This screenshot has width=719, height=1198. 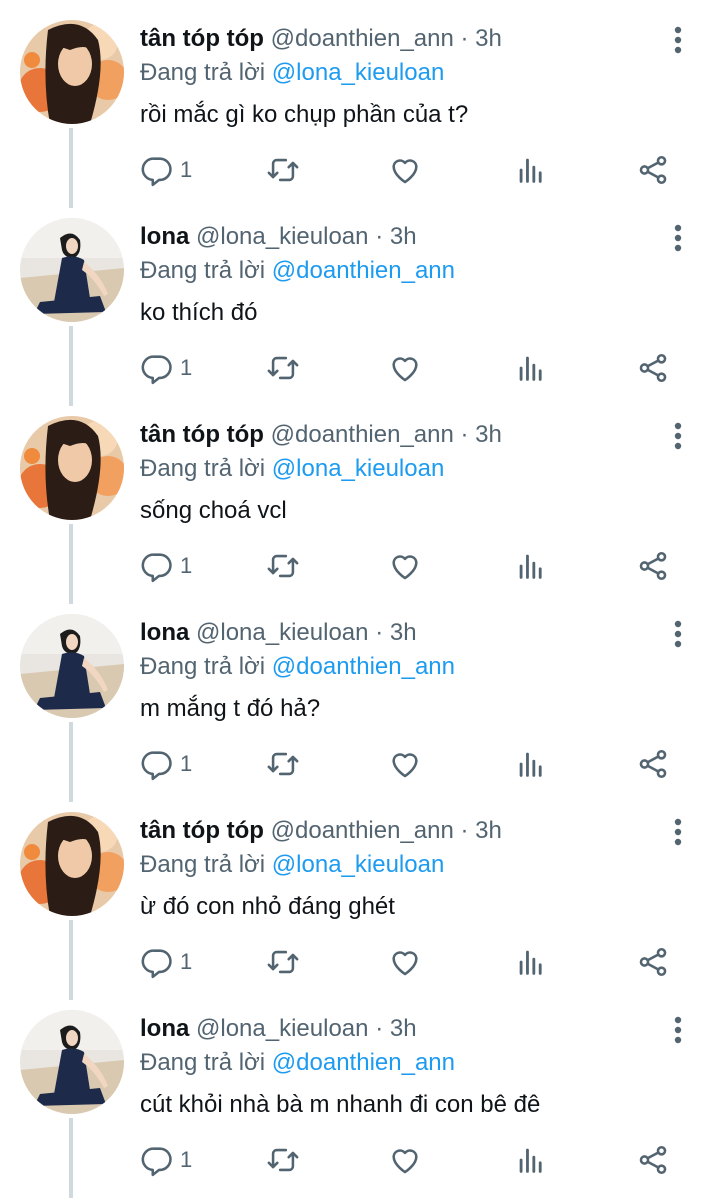 I want to click on tweet-text: ừ đó con nhỏ đáng ghét, so click(x=267, y=906).